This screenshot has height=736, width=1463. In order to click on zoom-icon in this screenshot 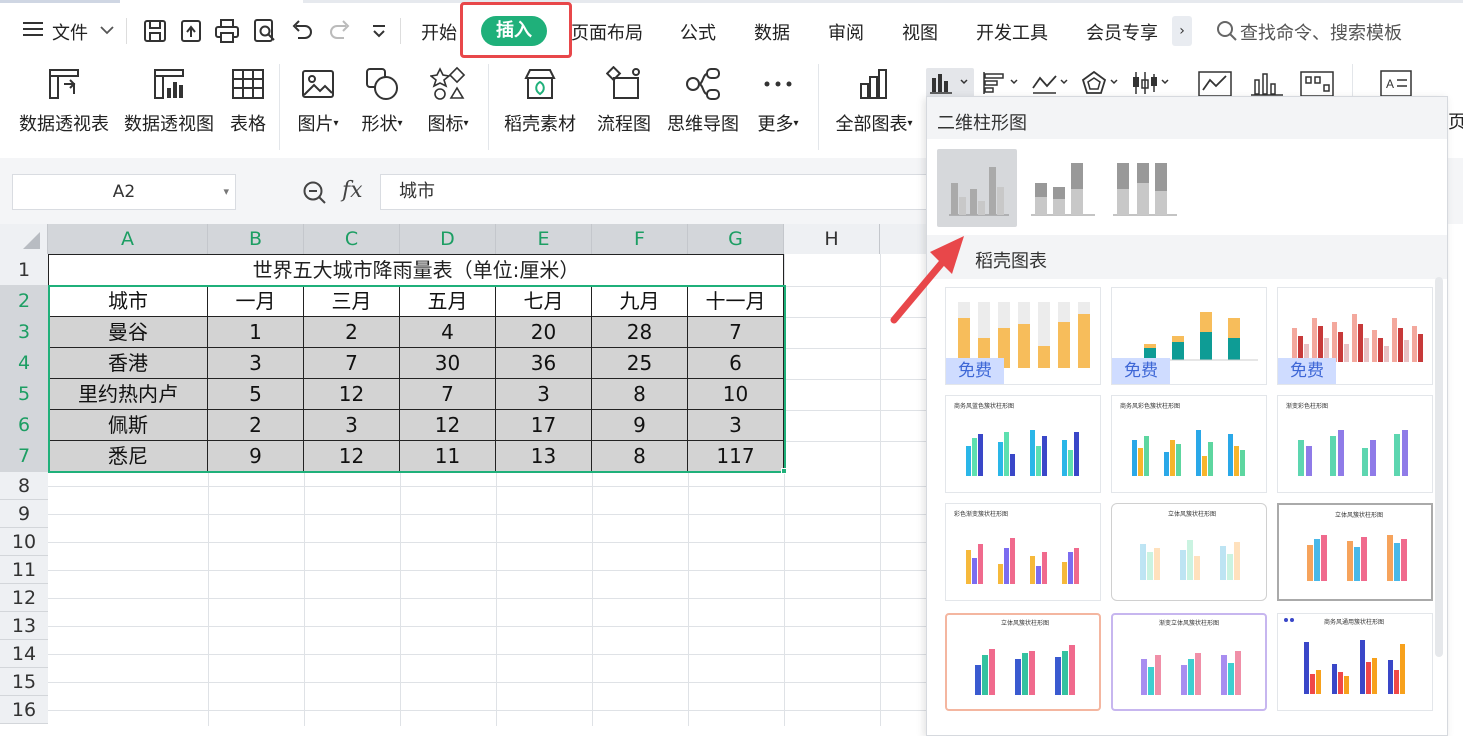, I will do `click(315, 193)`.